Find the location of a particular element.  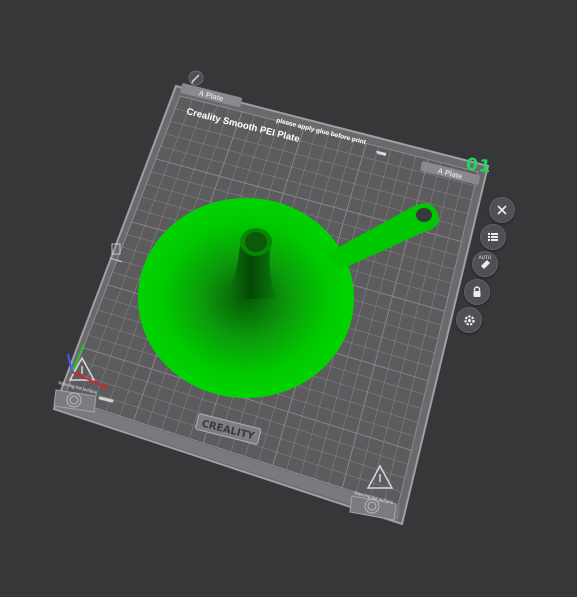

arrange-button is located at coordinates (493, 237).